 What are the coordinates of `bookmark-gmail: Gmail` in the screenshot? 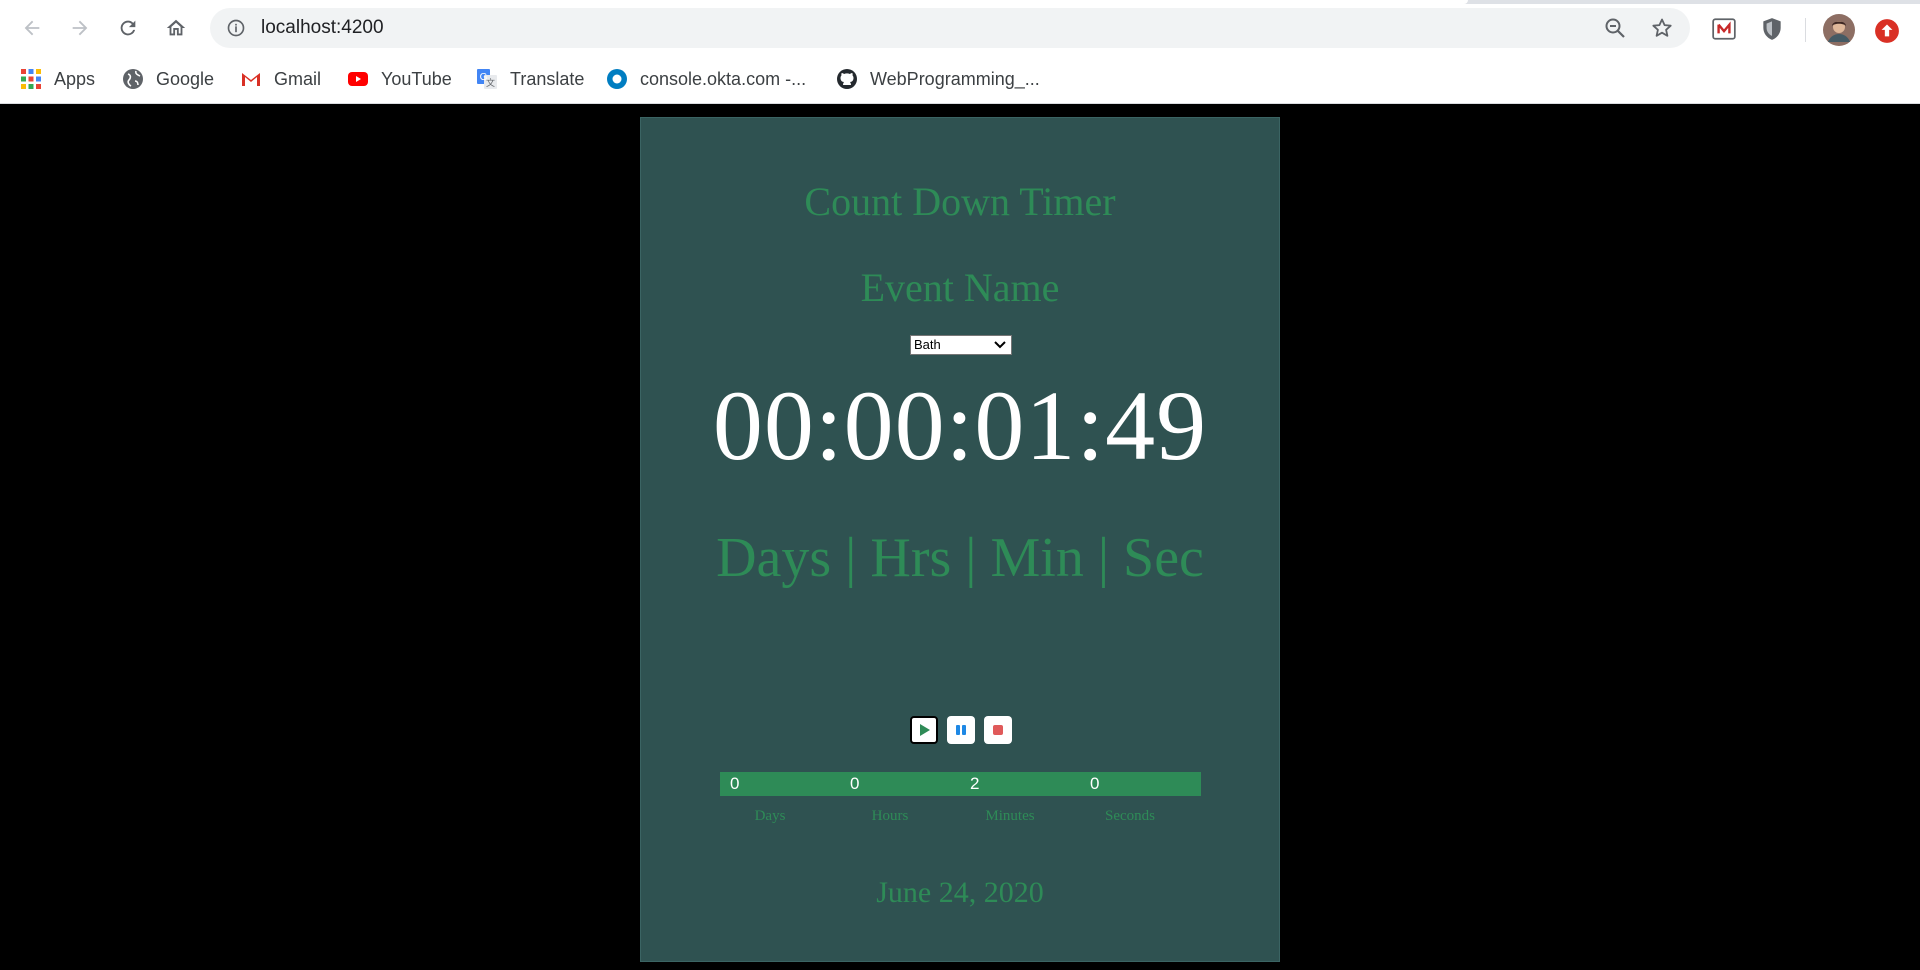 It's located at (280, 79).